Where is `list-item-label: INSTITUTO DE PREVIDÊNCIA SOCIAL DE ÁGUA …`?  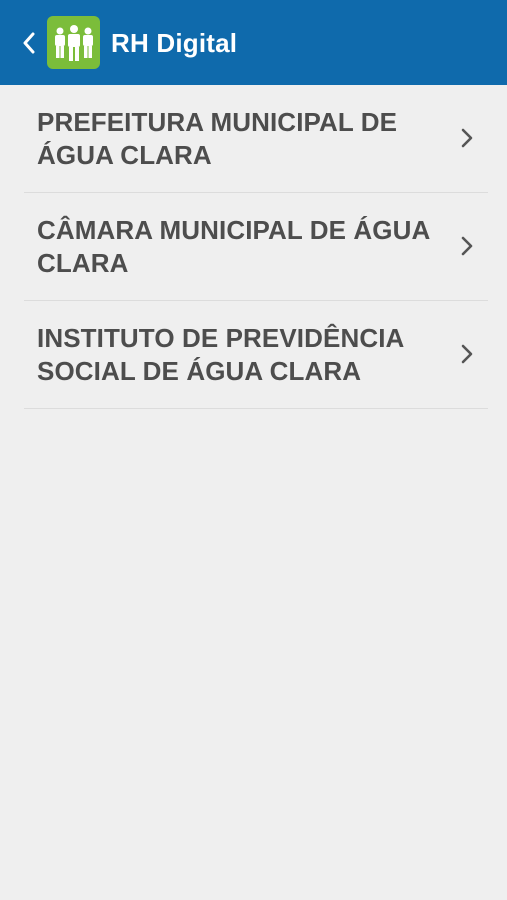
list-item-label: INSTITUTO DE PREVIDÊNCIA SOCIAL DE ÁGUA … is located at coordinates (220, 354).